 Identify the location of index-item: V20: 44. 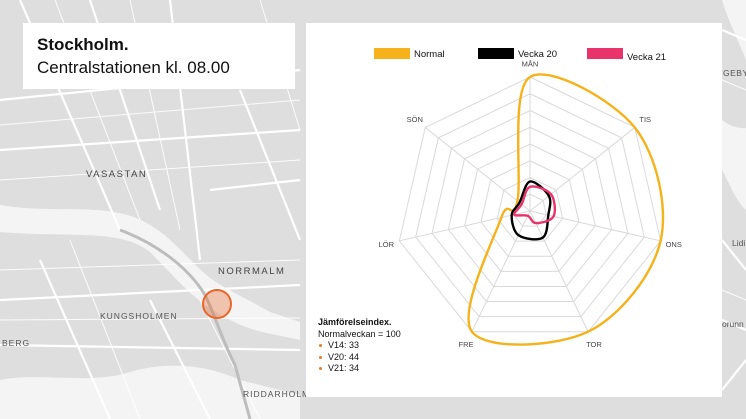
(359, 358).